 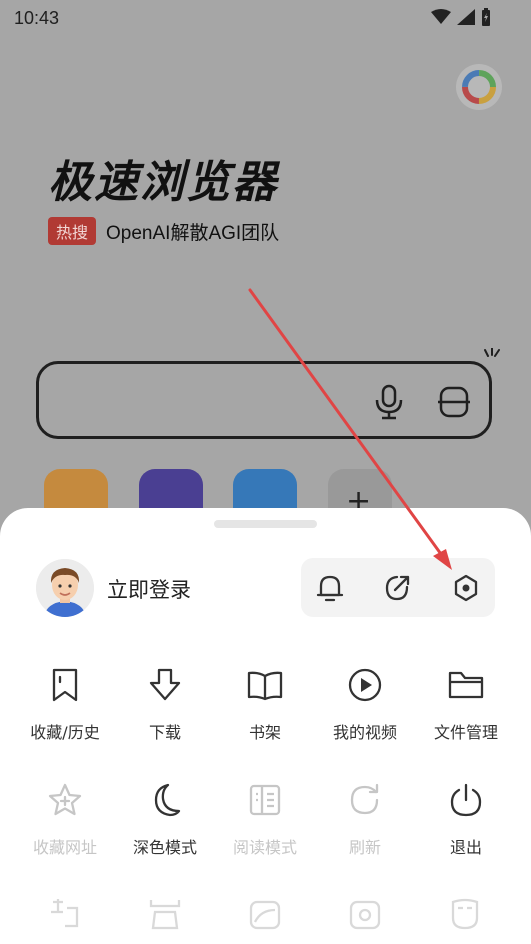 What do you see at coordinates (265, 524) in the screenshot?
I see `sheet-drag-handle` at bounding box center [265, 524].